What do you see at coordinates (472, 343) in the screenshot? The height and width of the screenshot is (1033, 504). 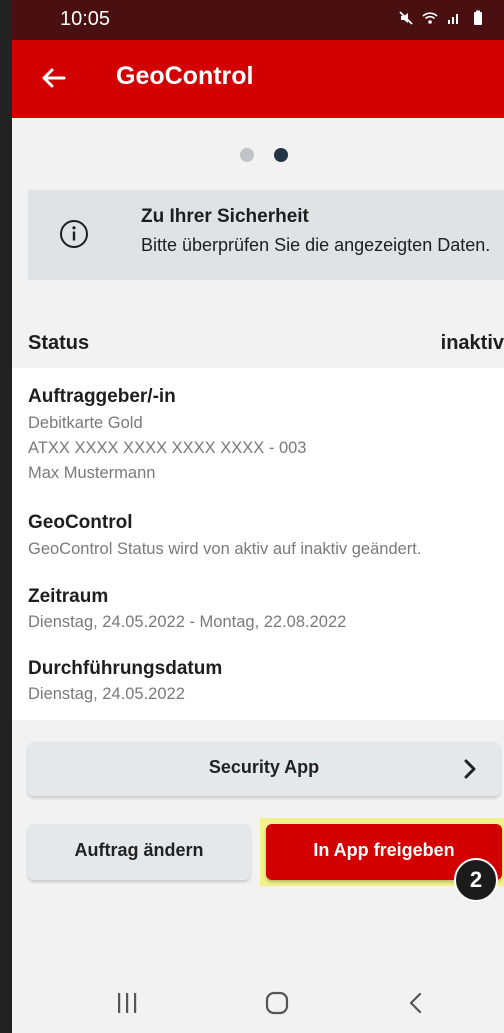 I see `status-value: inaktiv` at bounding box center [472, 343].